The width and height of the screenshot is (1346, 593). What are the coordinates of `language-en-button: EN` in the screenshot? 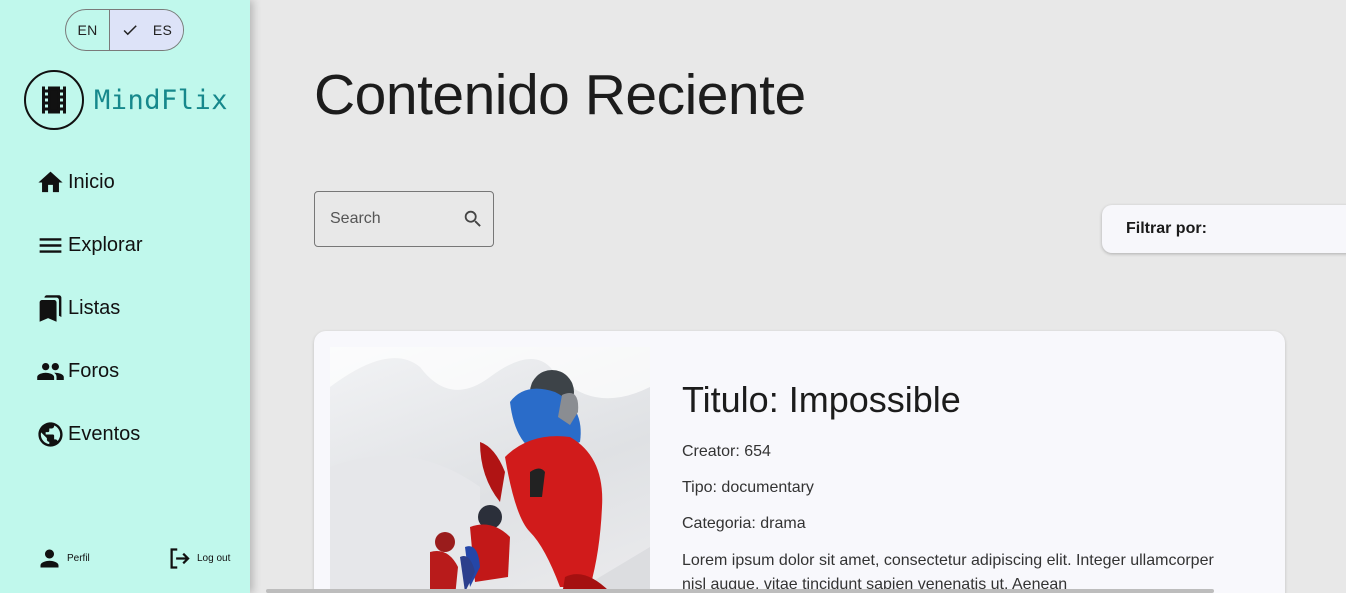 It's located at (87, 30).